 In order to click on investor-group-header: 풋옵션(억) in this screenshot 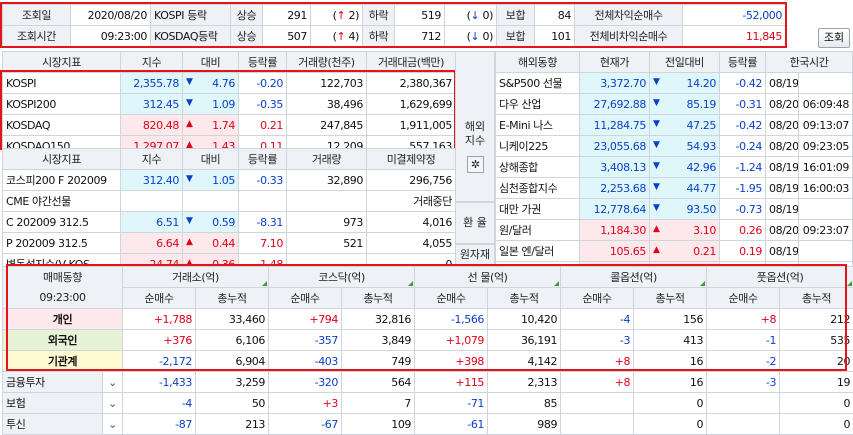, I will do `click(780, 277)`.